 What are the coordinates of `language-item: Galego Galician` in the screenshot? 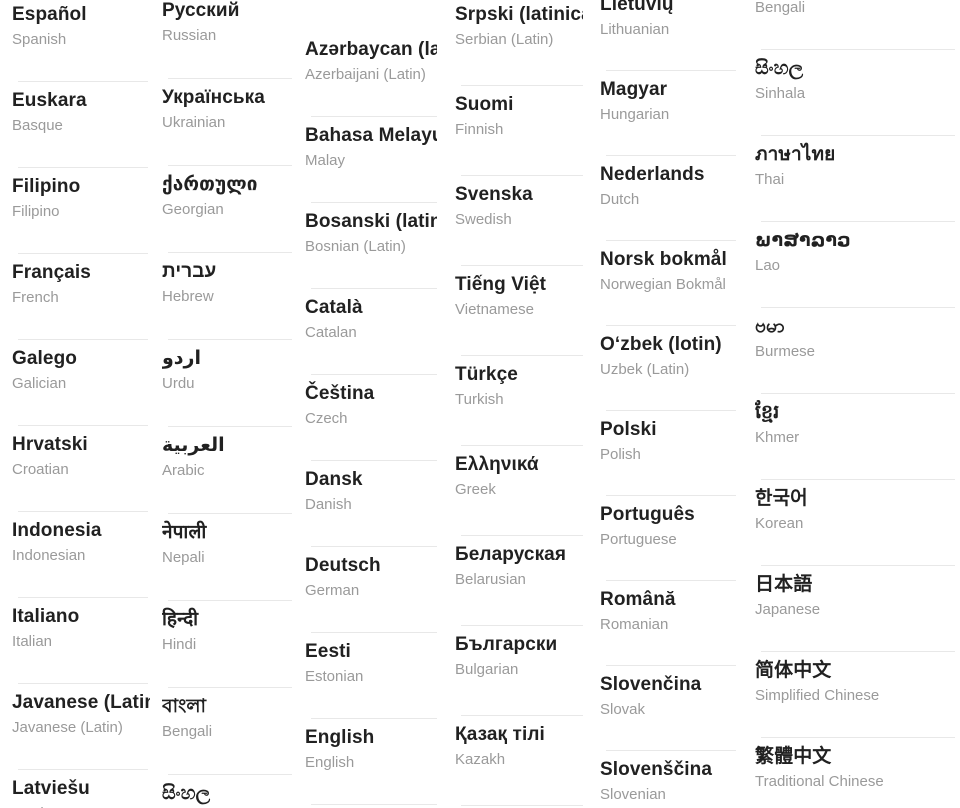 It's located at (81, 383).